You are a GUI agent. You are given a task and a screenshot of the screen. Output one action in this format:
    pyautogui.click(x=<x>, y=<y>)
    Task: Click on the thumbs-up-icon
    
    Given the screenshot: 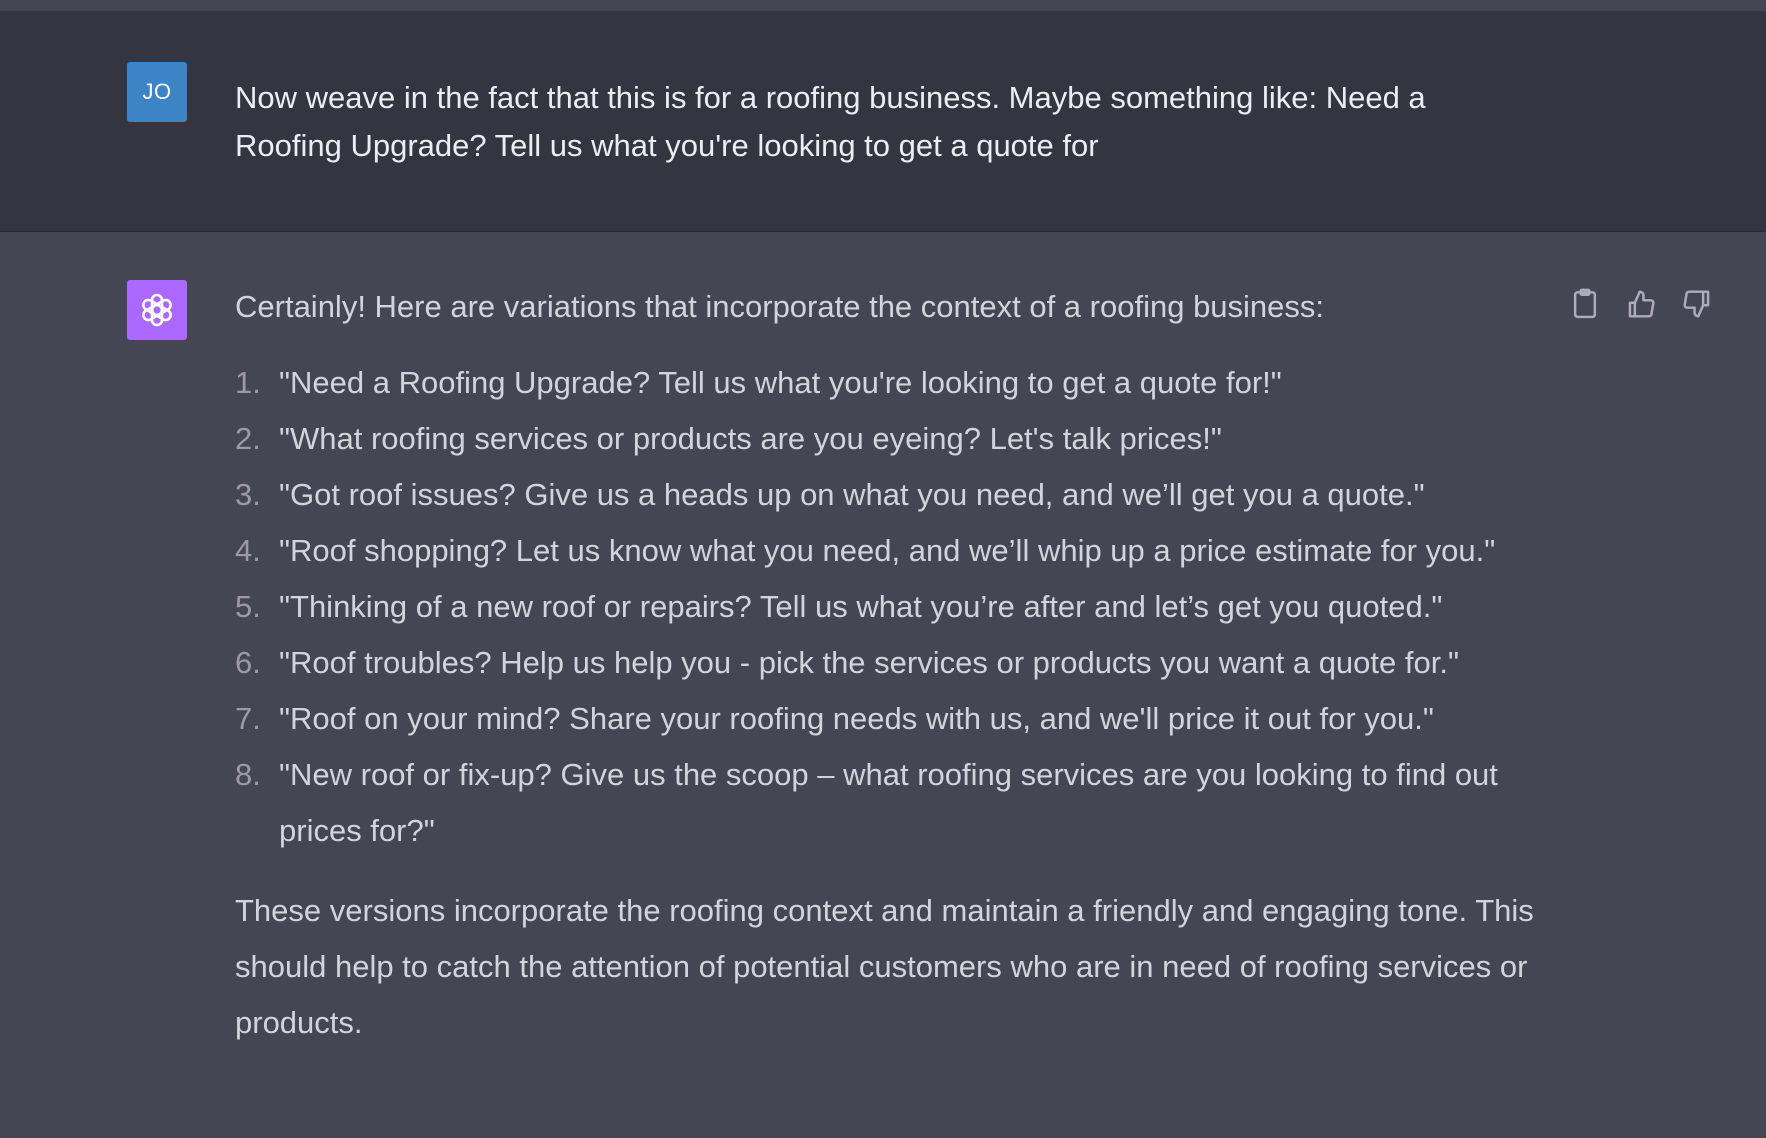 What is the action you would take?
    pyautogui.click(x=1641, y=304)
    